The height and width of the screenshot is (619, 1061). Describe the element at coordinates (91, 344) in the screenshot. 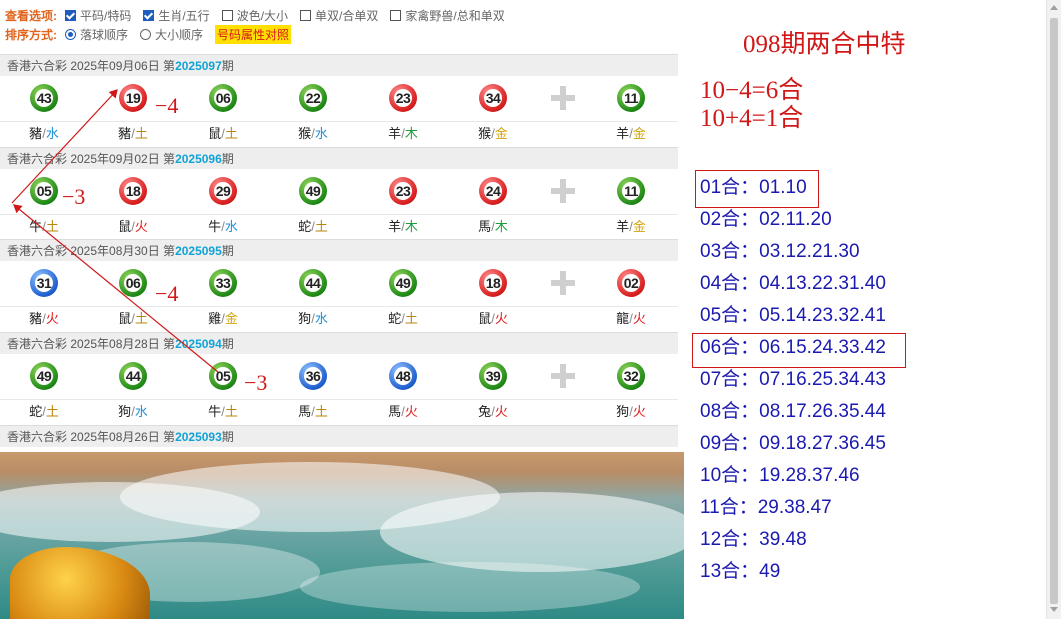

I see `draw-date: 香港六合彩 2025年08月28日 第` at that location.